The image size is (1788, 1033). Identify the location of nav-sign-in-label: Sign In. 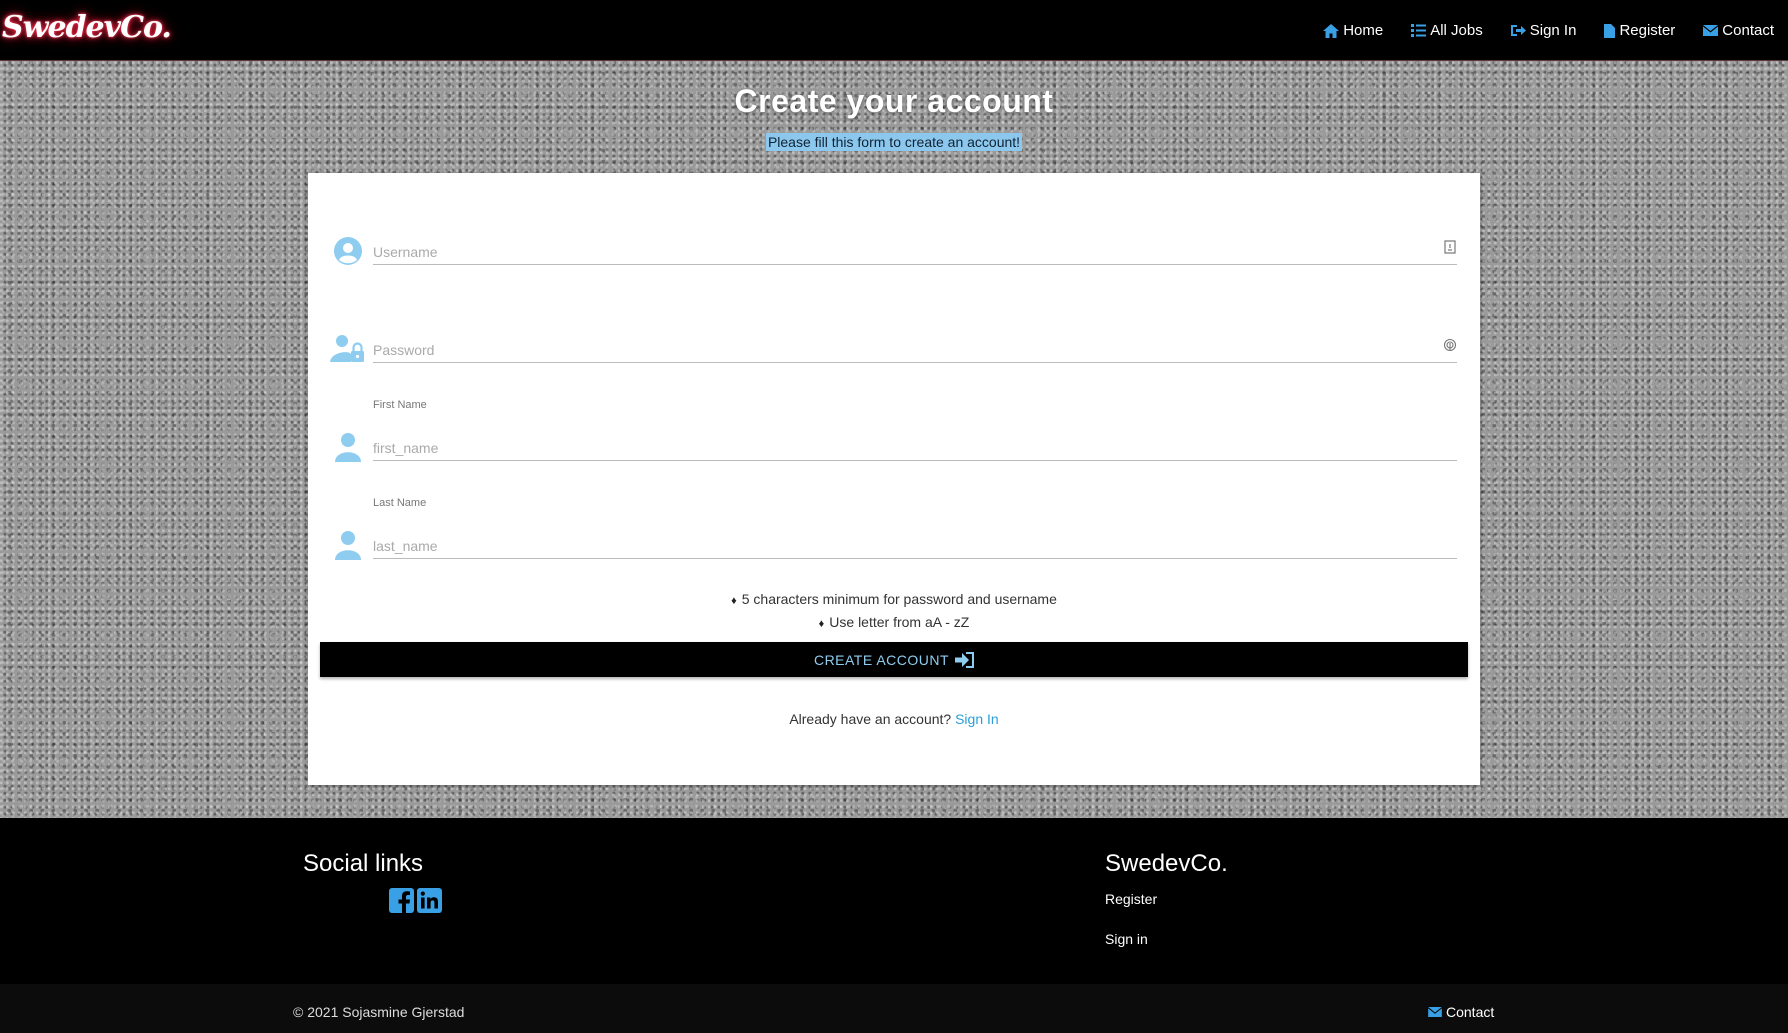
(1553, 30).